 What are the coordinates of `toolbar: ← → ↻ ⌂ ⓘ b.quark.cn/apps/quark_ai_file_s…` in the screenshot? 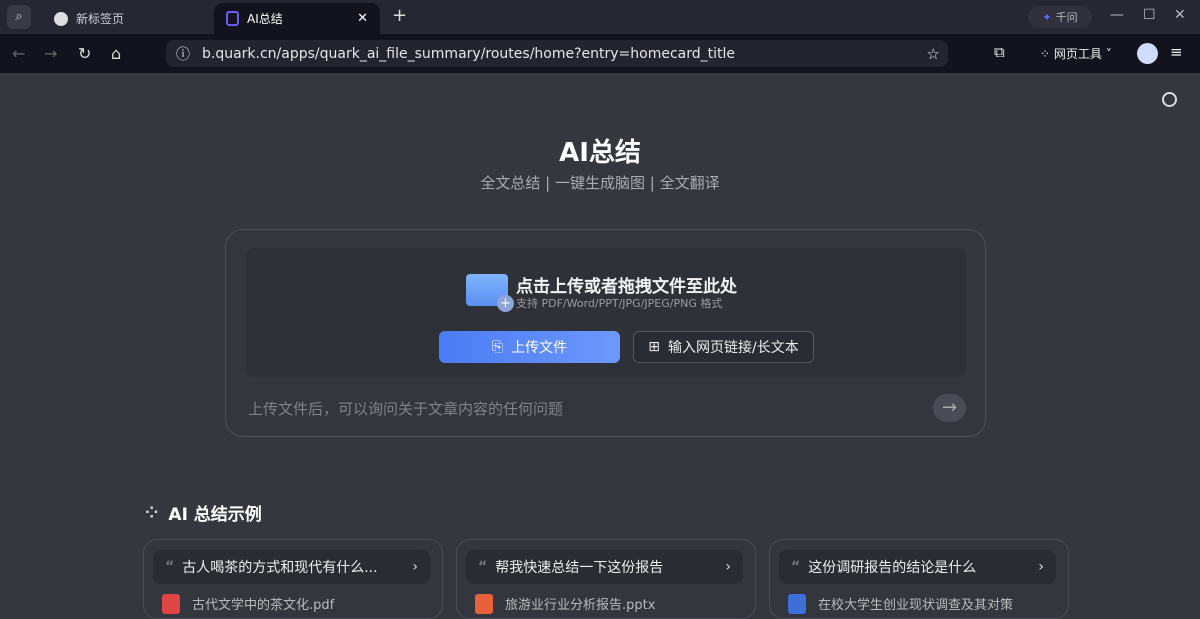 It's located at (600, 53).